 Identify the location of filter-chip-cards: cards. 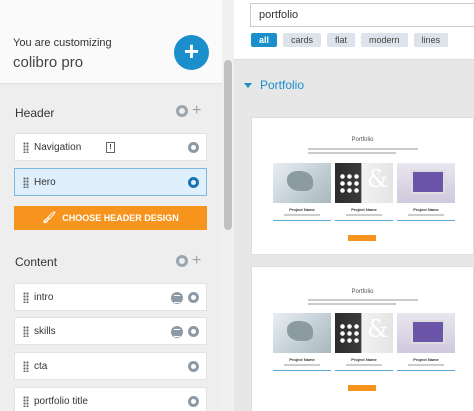
(302, 40).